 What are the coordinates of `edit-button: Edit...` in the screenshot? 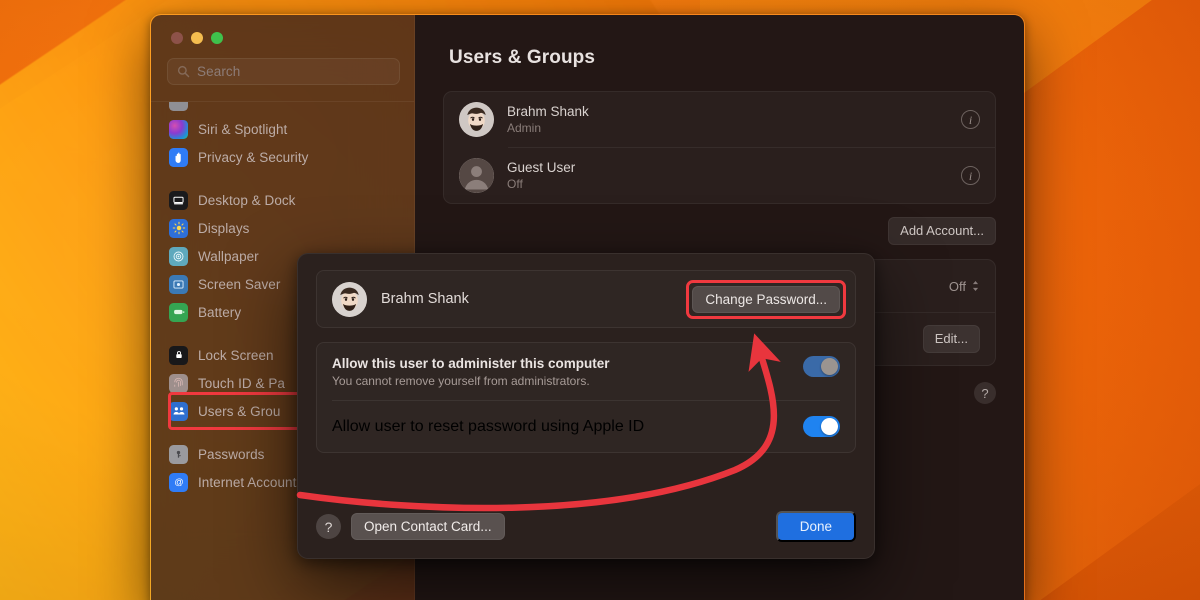 It's located at (951, 339).